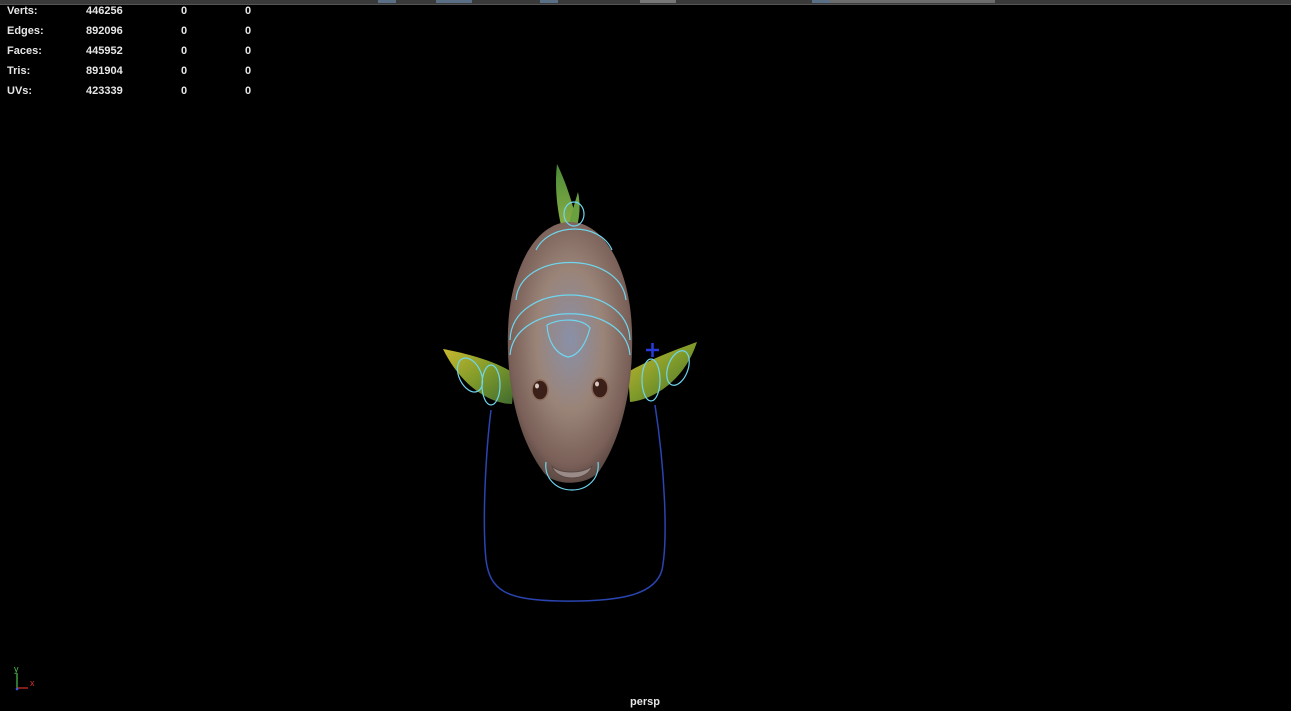 The width and height of the screenshot is (1291, 711). What do you see at coordinates (24, 677) in the screenshot?
I see `view-axis-gizmo: y x` at bounding box center [24, 677].